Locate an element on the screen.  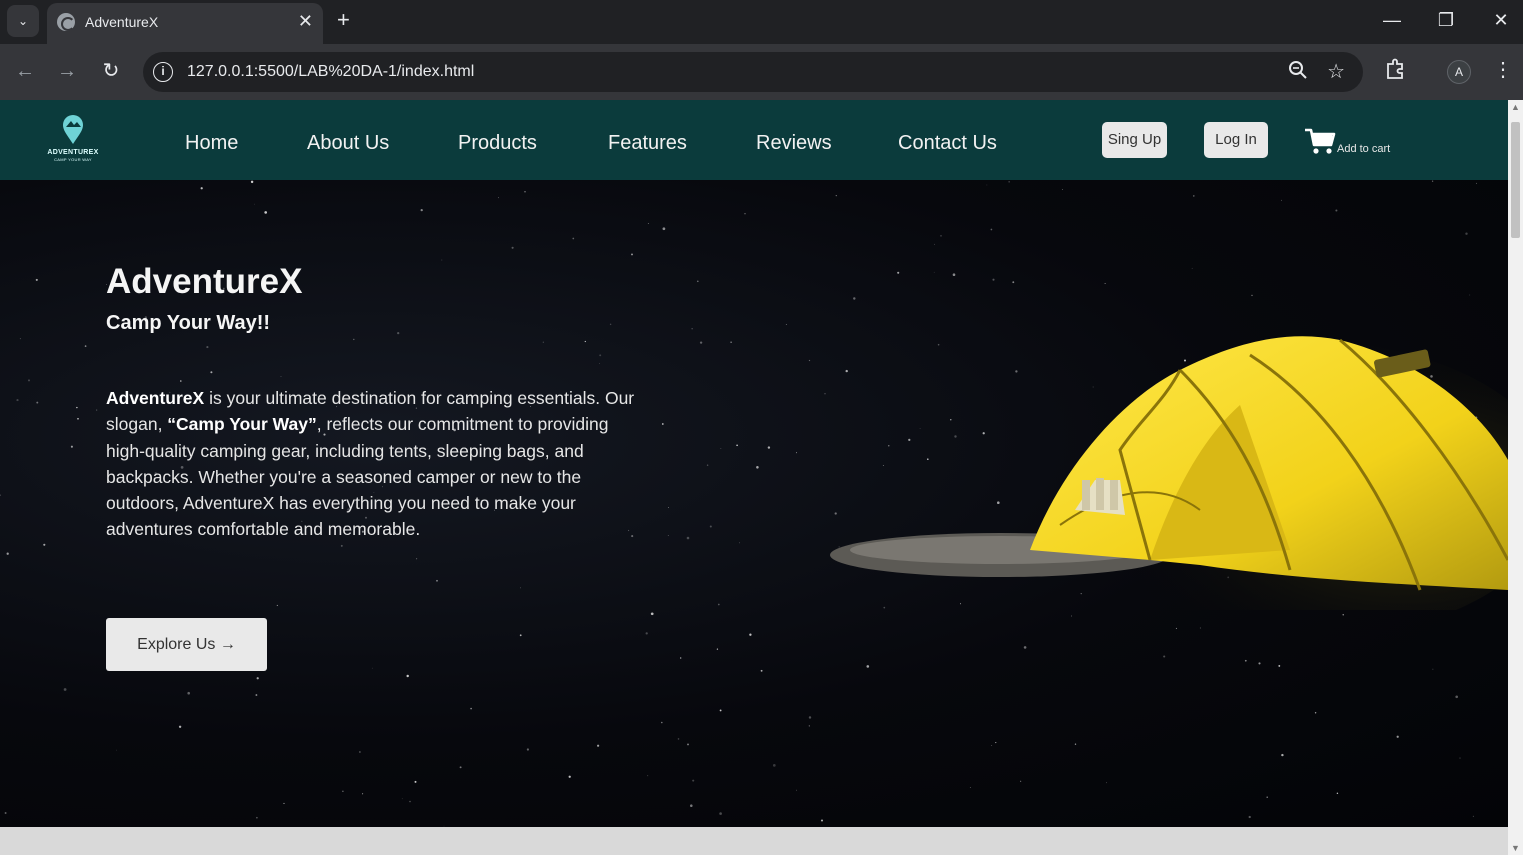
brand-name: AdventureX is located at coordinates (155, 398).